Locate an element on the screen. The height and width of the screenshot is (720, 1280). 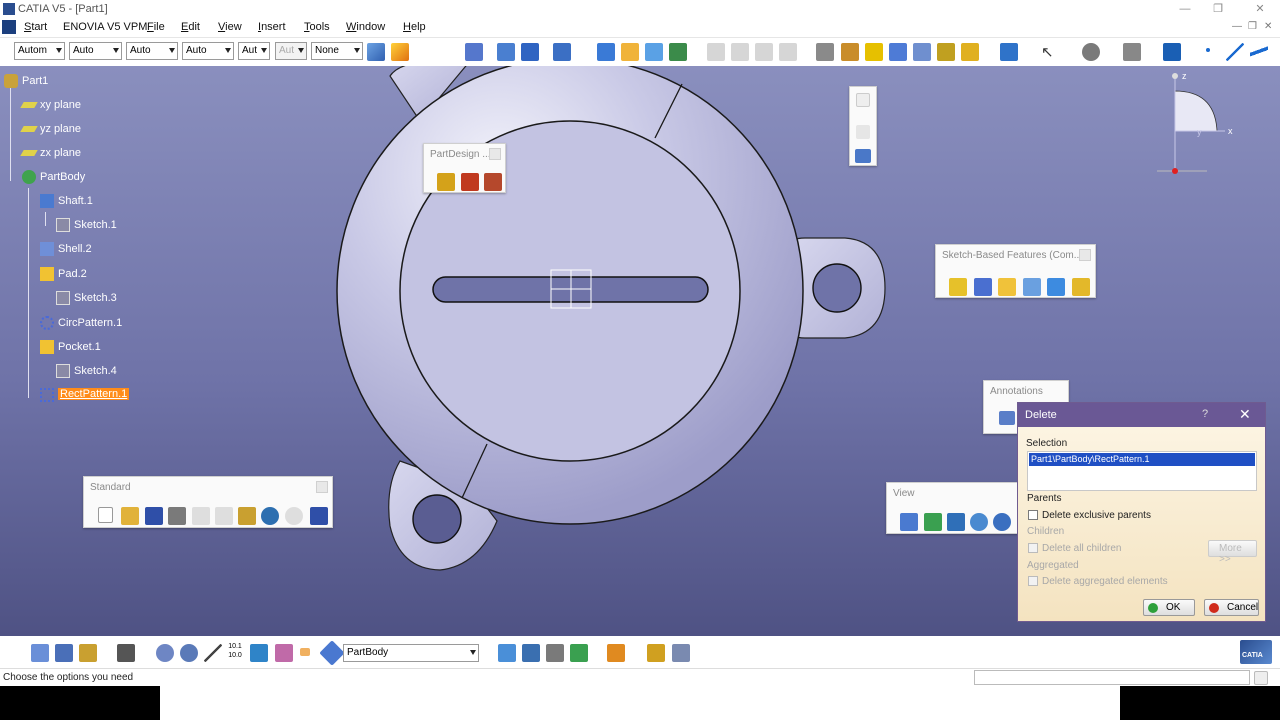
delete-exclusive-parents-checkbox is located at coordinates (1033, 515).